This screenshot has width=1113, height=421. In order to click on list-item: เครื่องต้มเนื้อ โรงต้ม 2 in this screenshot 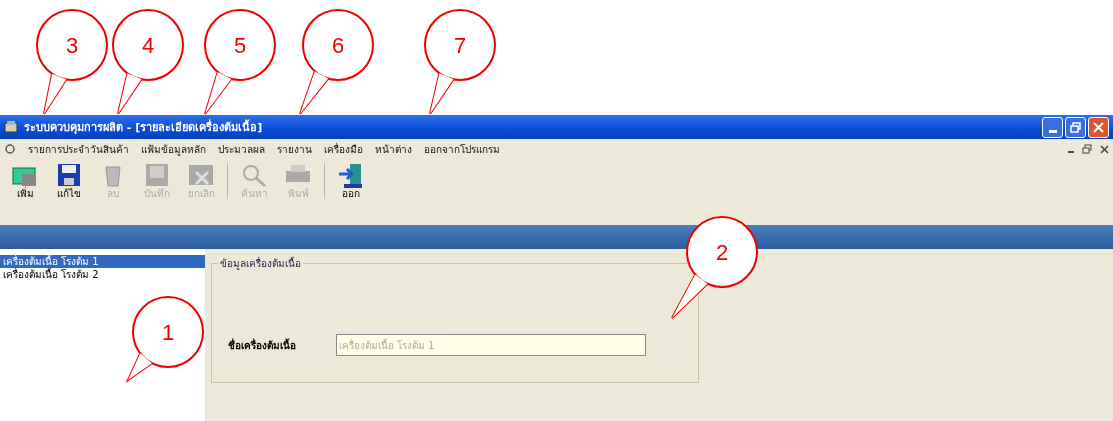, I will do `click(102, 274)`.